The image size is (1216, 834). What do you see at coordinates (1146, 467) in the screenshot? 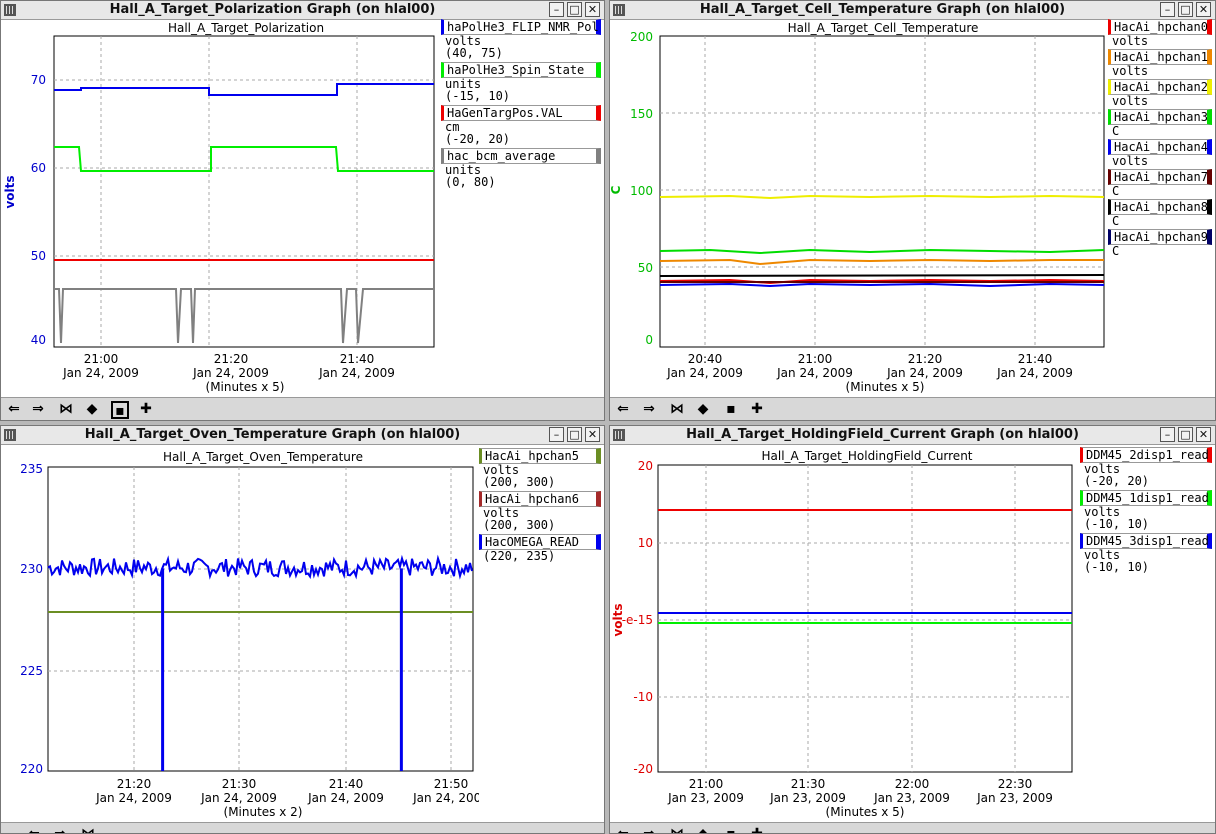
I see `legend-item: DDM45_2disp1_read volts (-20, 20)` at bounding box center [1146, 467].